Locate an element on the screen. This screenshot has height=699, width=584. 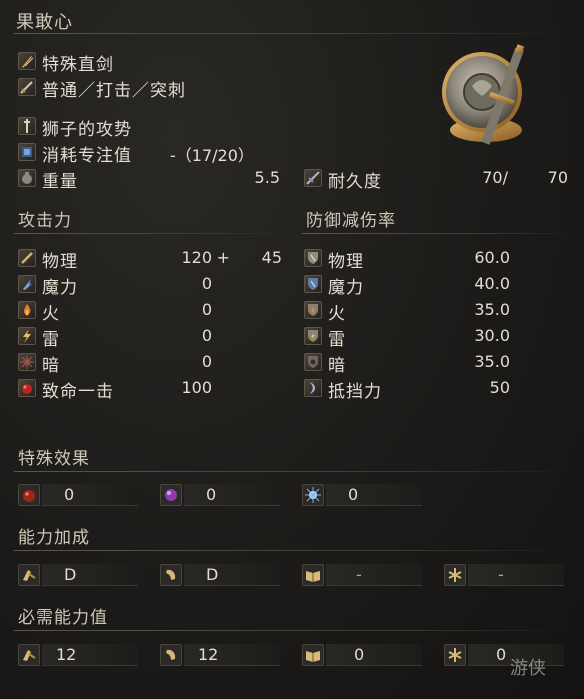
attack-label-critical: 致命一击 is located at coordinates (78, 392).